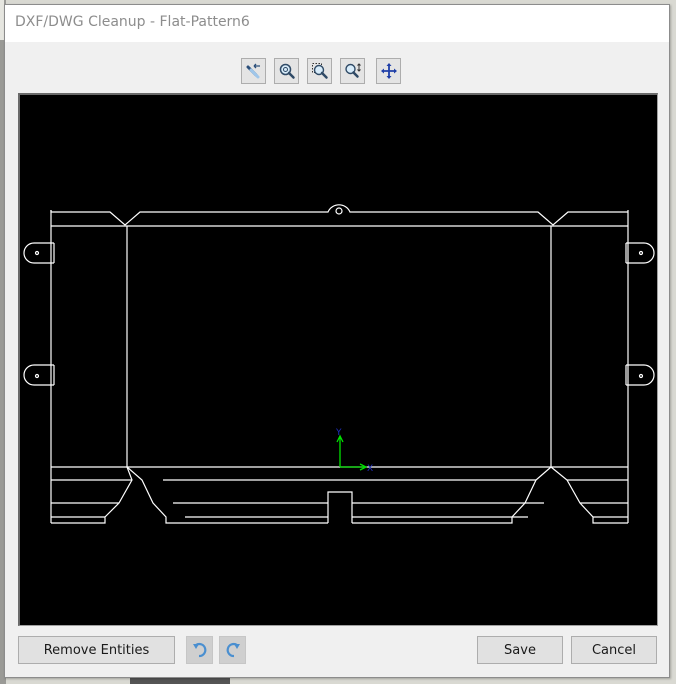 This screenshot has height=684, width=676. What do you see at coordinates (614, 650) in the screenshot?
I see `cancel-button: Cancel` at bounding box center [614, 650].